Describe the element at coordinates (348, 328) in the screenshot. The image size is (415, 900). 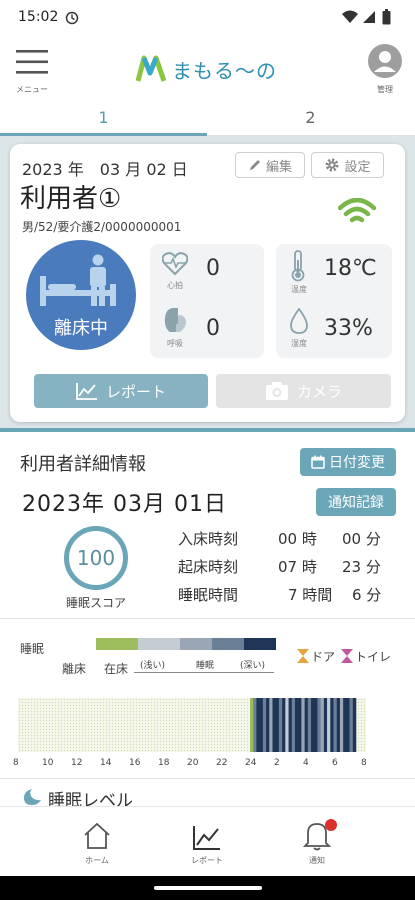
I see `humidity-value: 33%` at that location.